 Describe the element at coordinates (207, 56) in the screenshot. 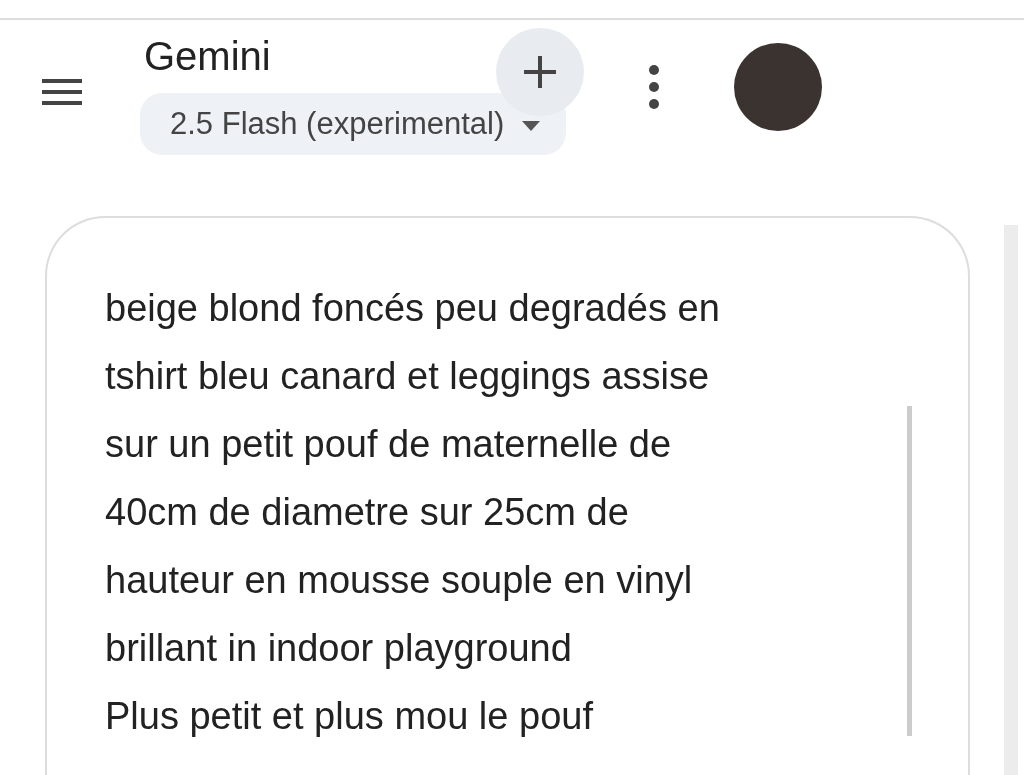

I see `app-title: Gemini` at that location.